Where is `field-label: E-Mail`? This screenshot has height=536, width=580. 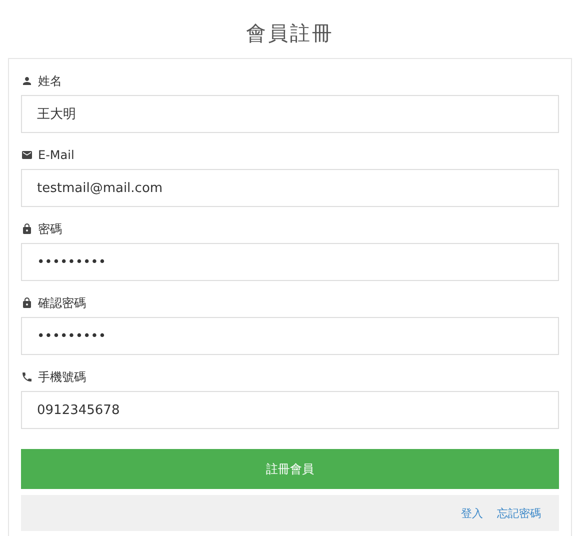 field-label: E-Mail is located at coordinates (56, 155).